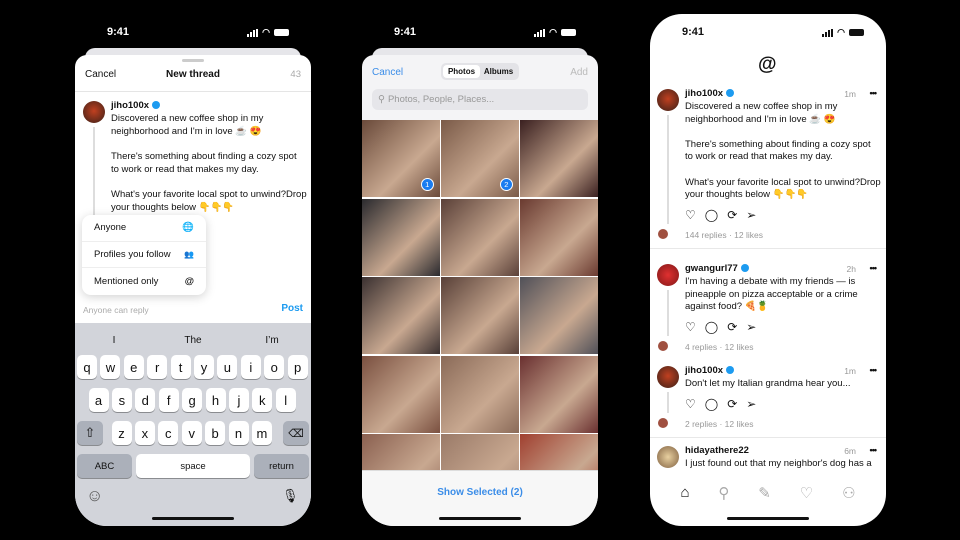 This screenshot has height=540, width=960. What do you see at coordinates (723, 493) in the screenshot?
I see `search-icon: ⚲` at bounding box center [723, 493].